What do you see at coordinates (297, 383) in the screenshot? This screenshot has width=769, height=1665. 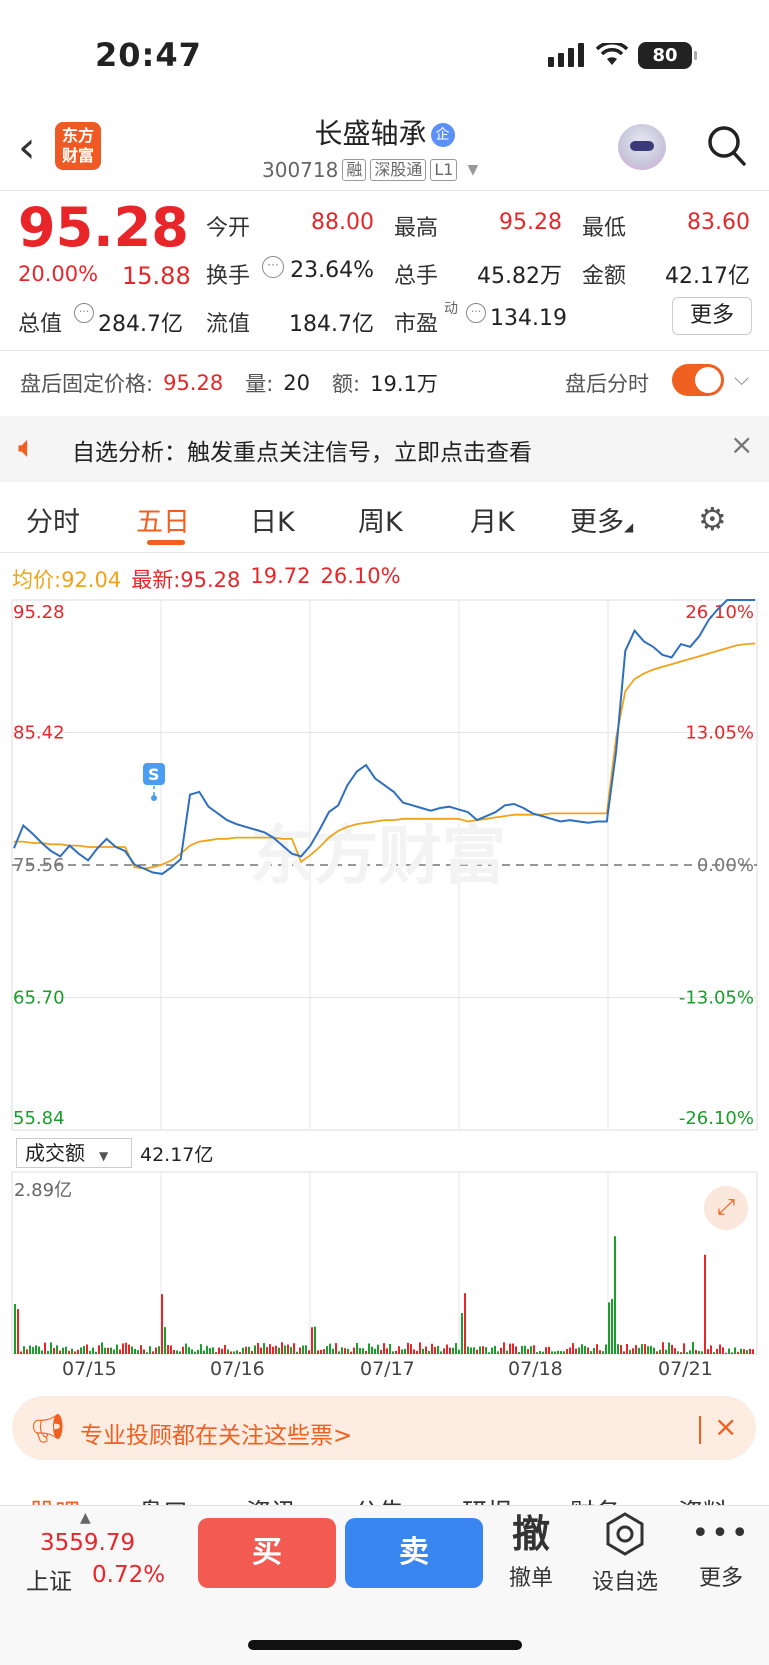 I see `after-hours-vol: 20` at bounding box center [297, 383].